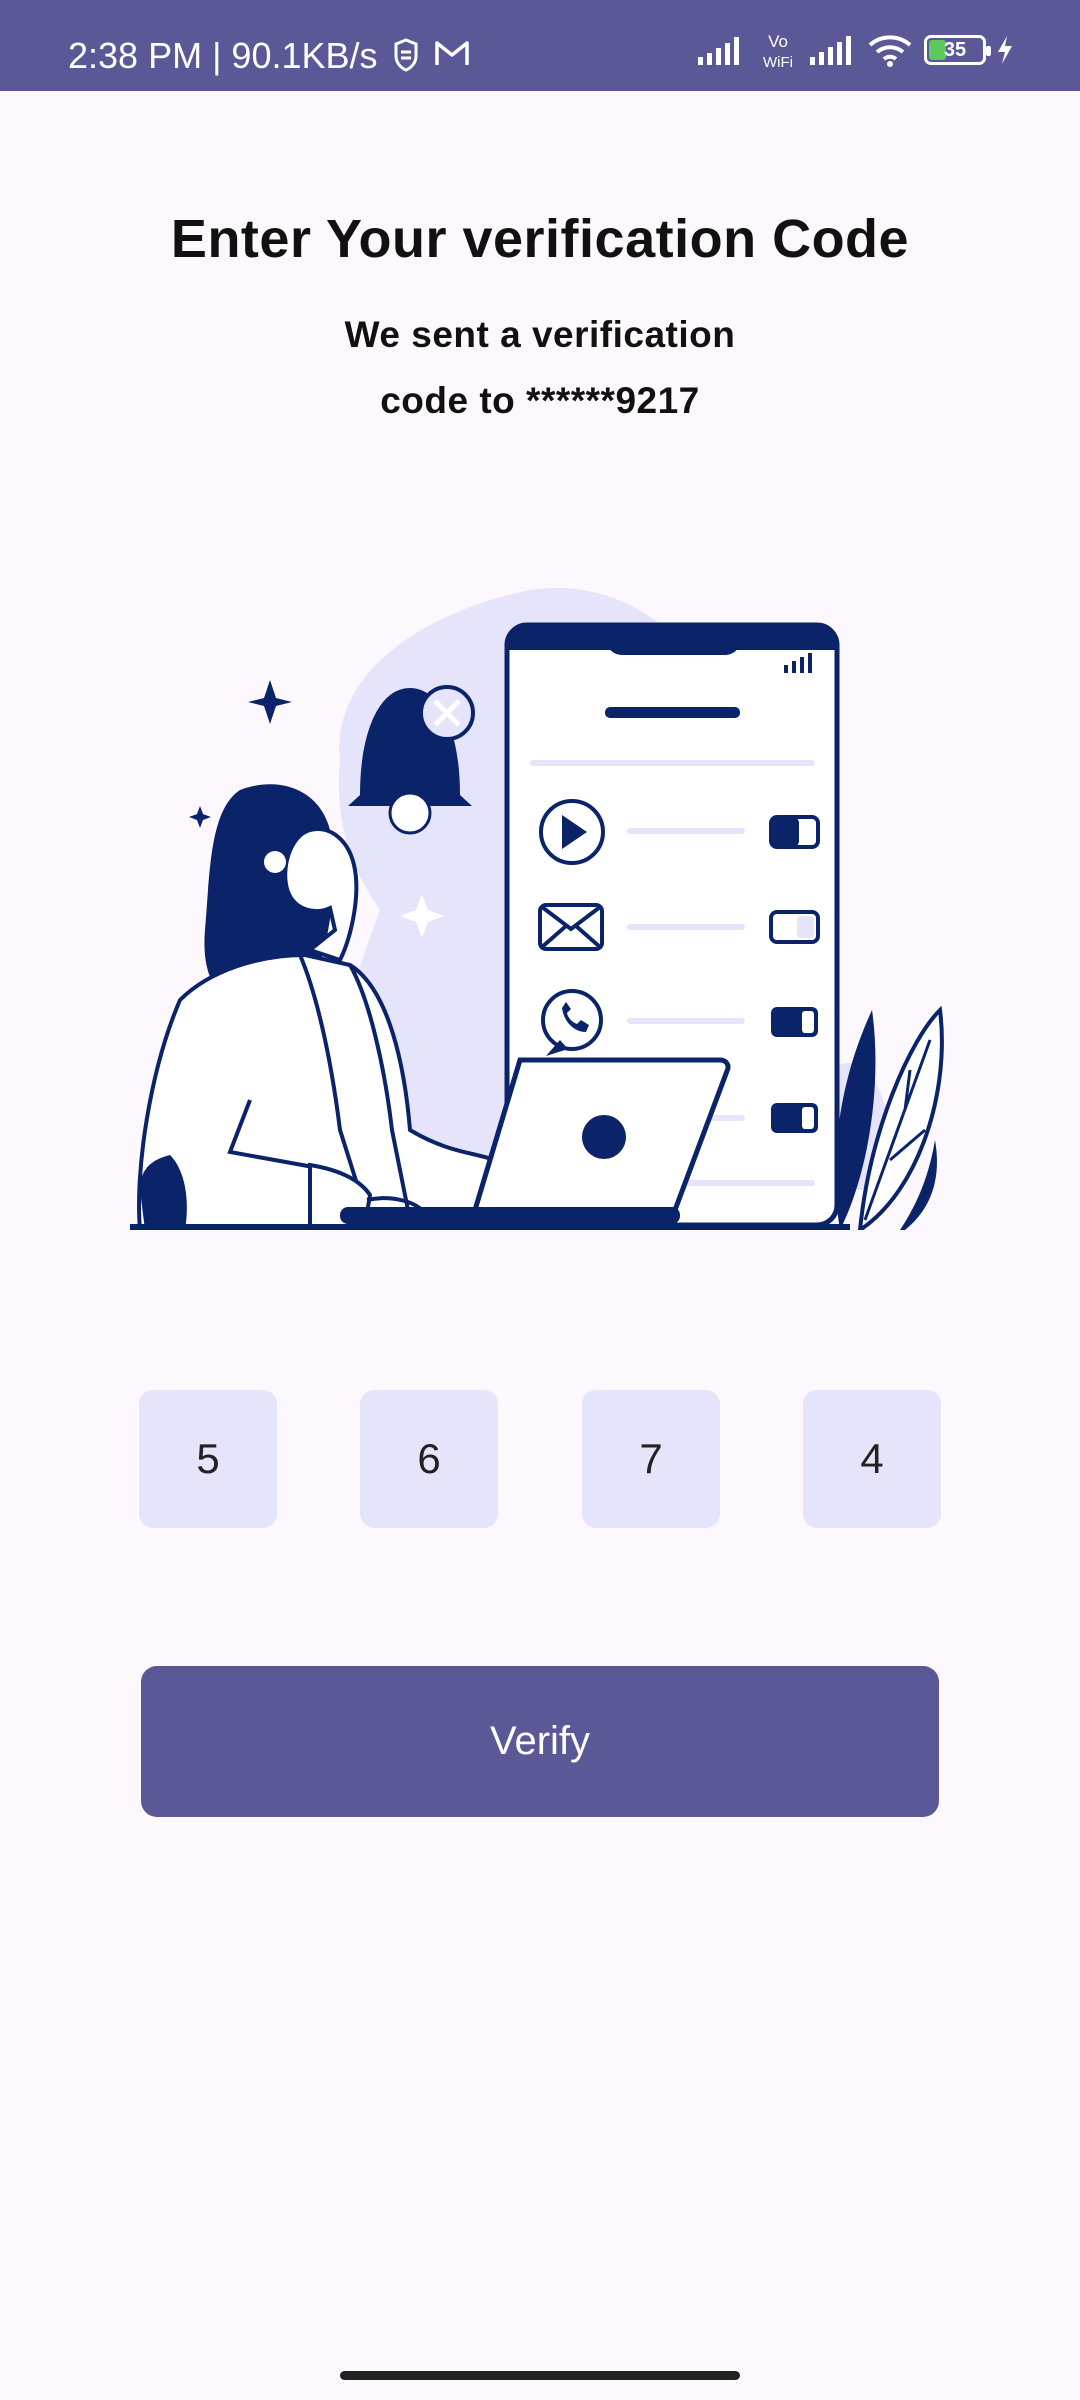 The image size is (1080, 2400). Describe the element at coordinates (872, 1459) in the screenshot. I see `otp-digit-4: 4` at that location.